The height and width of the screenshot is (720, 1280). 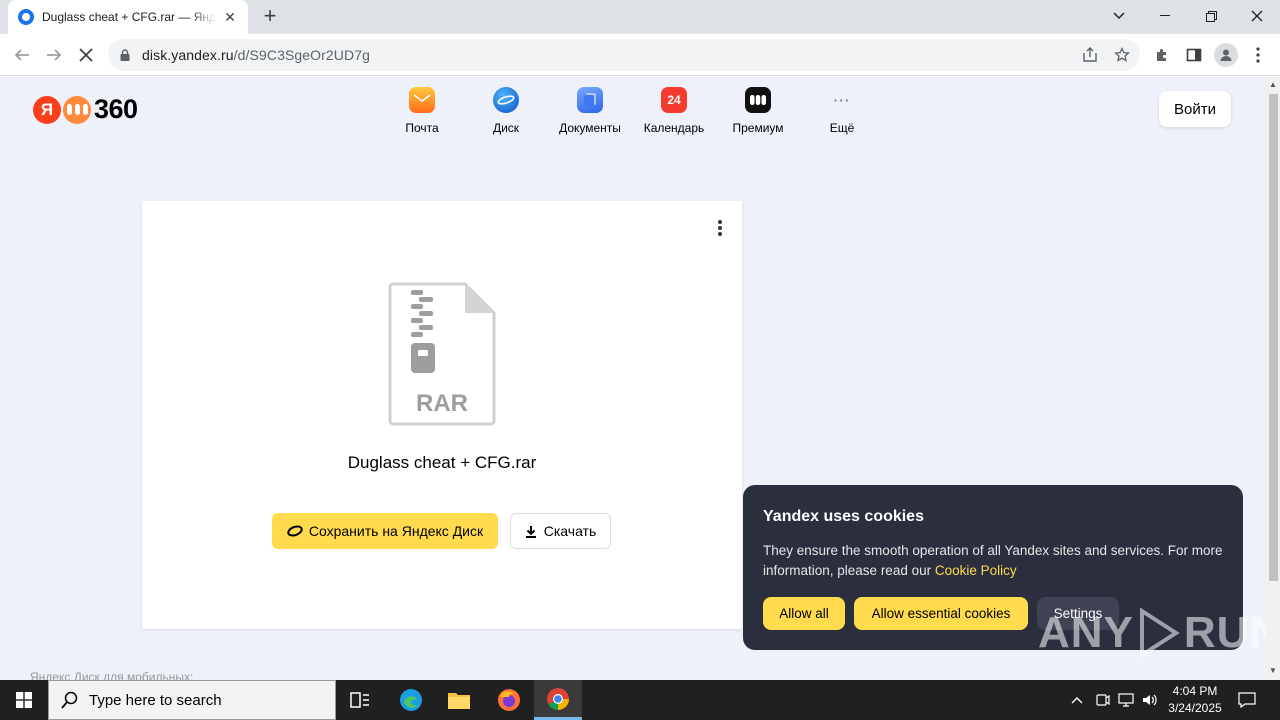 I want to click on bookmark-star-icon, so click(x=1122, y=55).